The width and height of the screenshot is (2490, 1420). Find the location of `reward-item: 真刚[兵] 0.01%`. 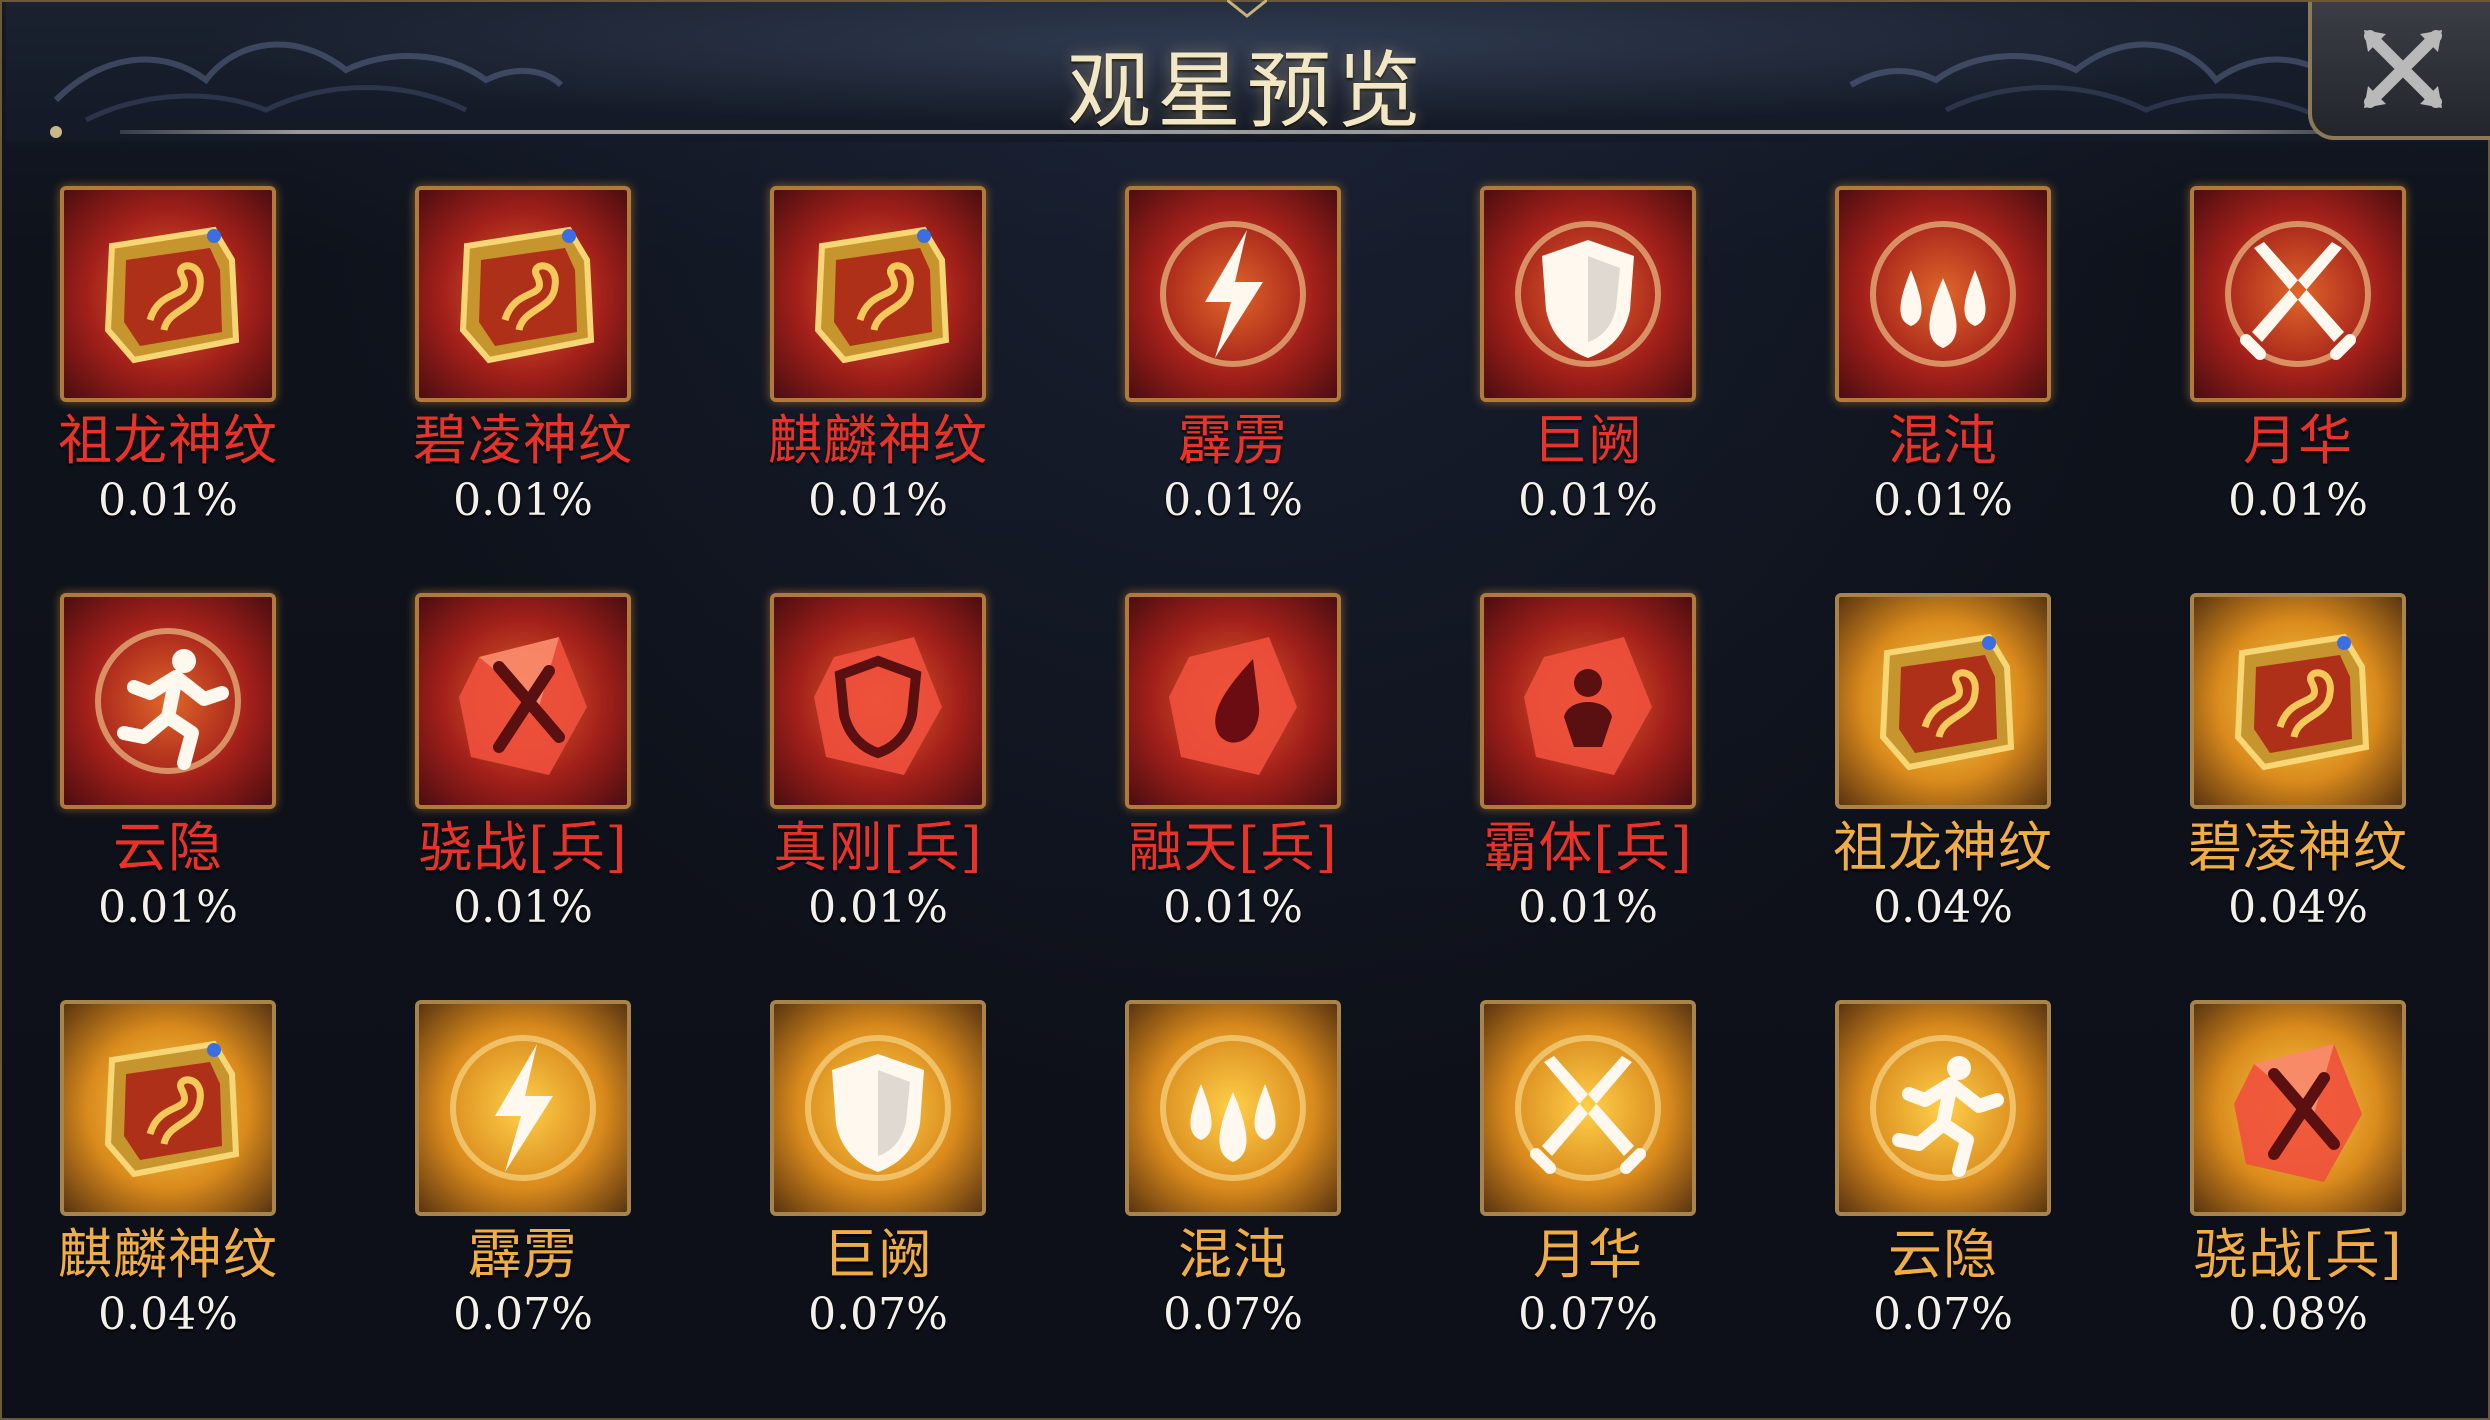

reward-item: 真刚[兵] 0.01% is located at coordinates (900, 773).